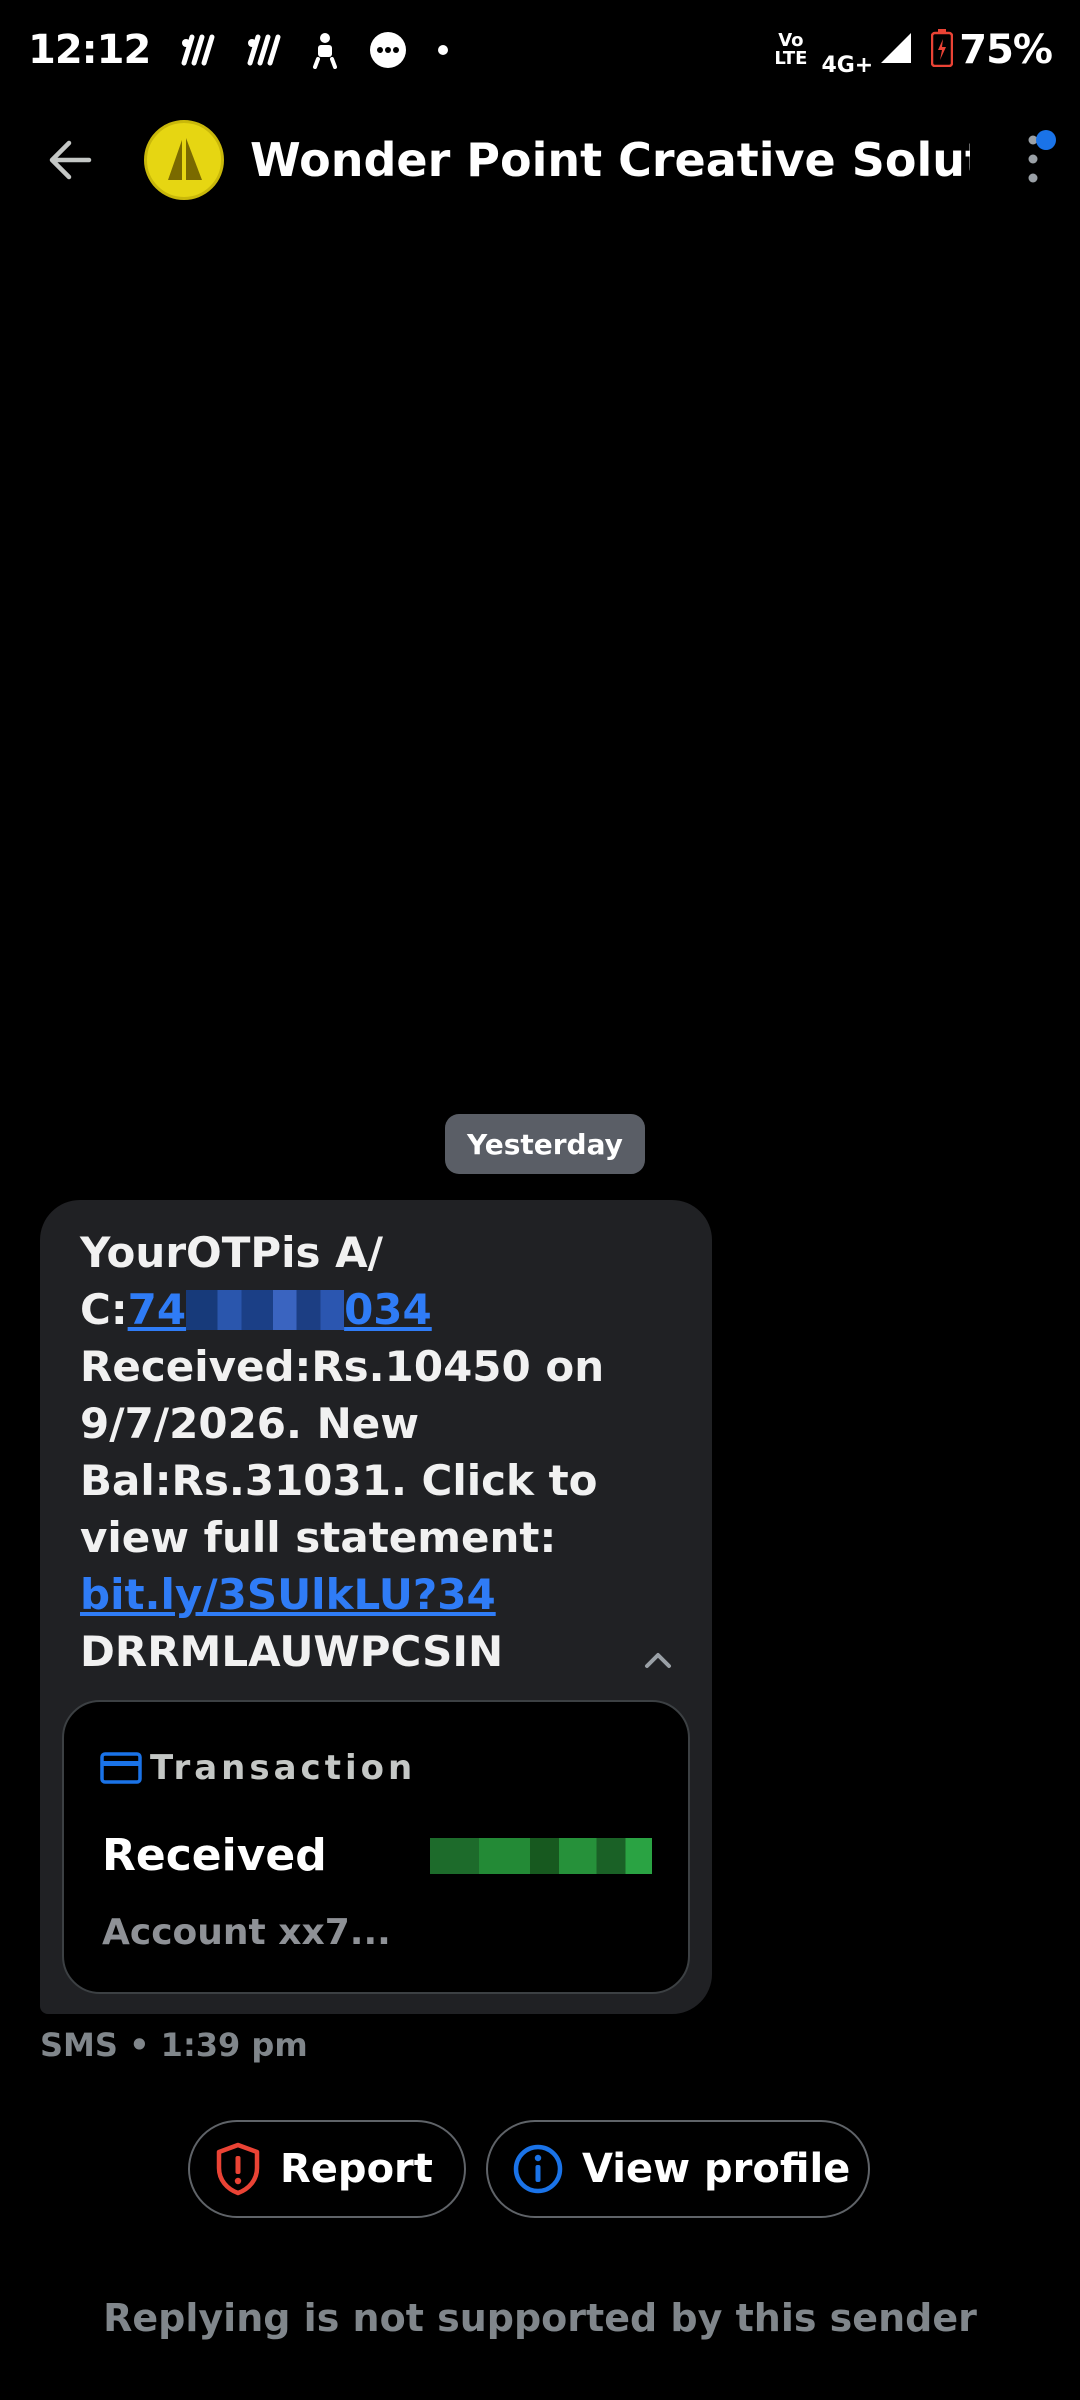 This screenshot has width=1080, height=2400. Describe the element at coordinates (238, 2169) in the screenshot. I see `shield-alert-icon` at that location.